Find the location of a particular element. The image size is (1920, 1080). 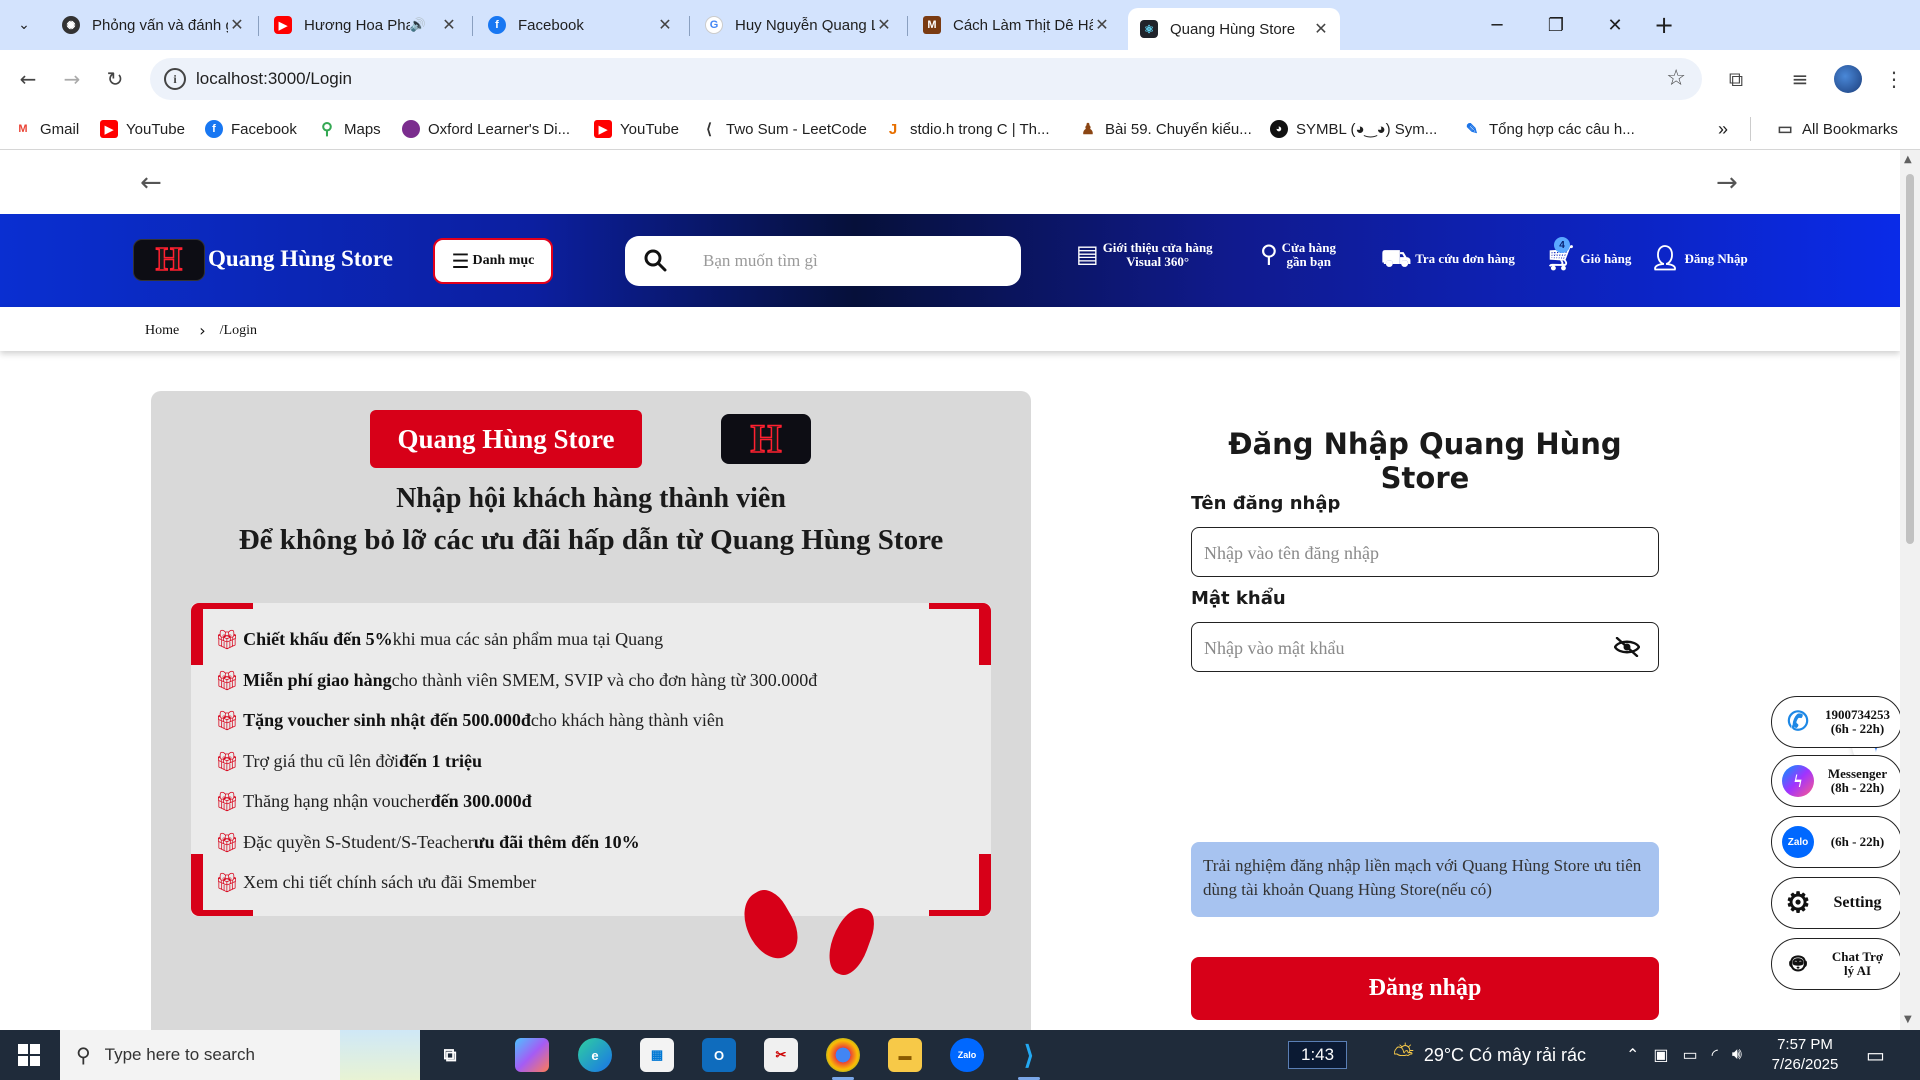

breadcrumb-home: Home is located at coordinates (162, 331).